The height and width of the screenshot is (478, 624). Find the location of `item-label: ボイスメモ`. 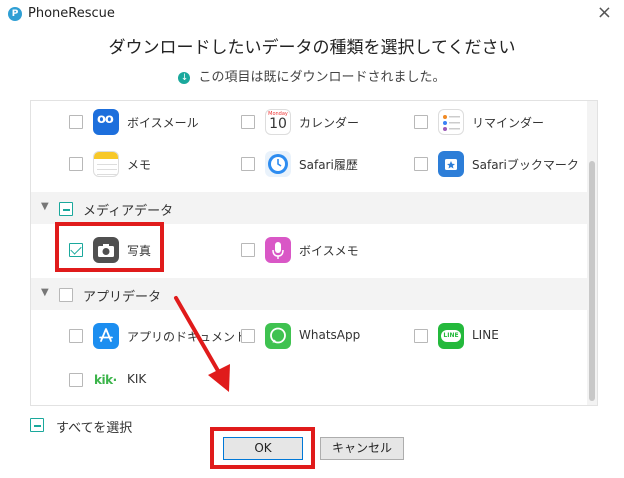

item-label: ボイスメモ is located at coordinates (329, 251).